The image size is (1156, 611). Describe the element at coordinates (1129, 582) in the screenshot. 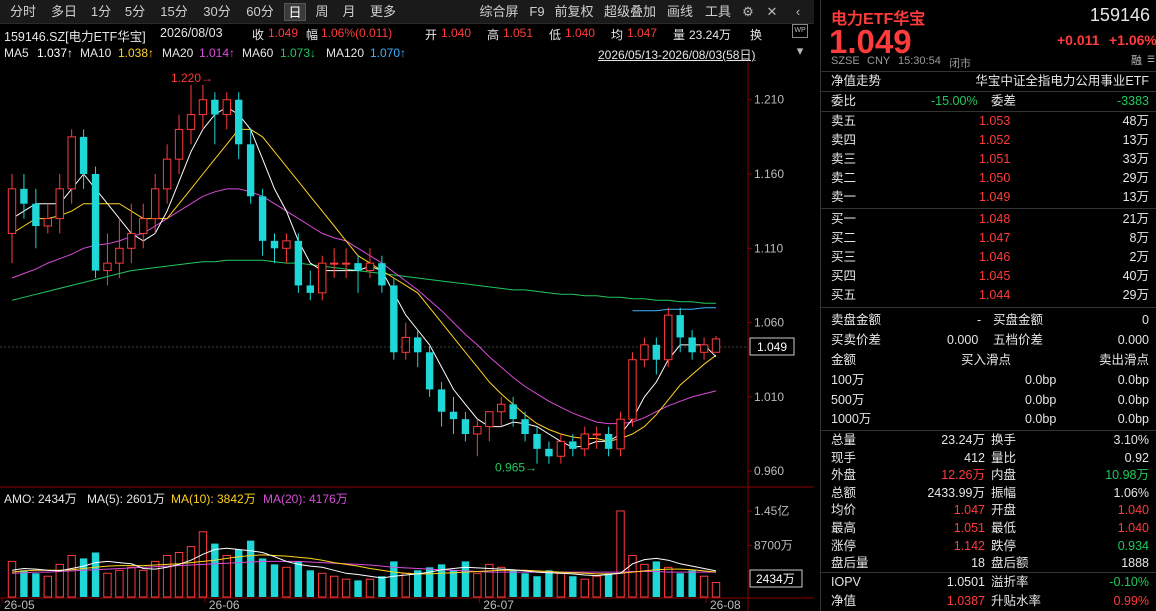

I see `iopv-value: -0.10%` at that location.